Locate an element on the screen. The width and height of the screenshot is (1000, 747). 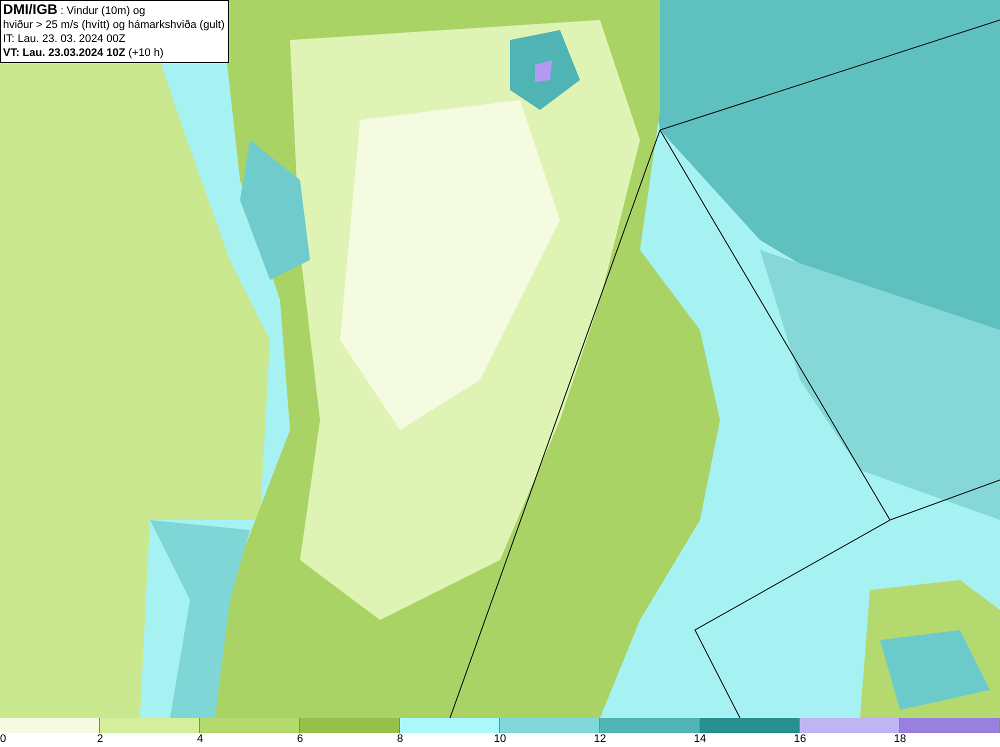
info-text: hviður > 25 m/s (hvítt) og hámarkshviða (gult) is located at coordinates (114, 25).